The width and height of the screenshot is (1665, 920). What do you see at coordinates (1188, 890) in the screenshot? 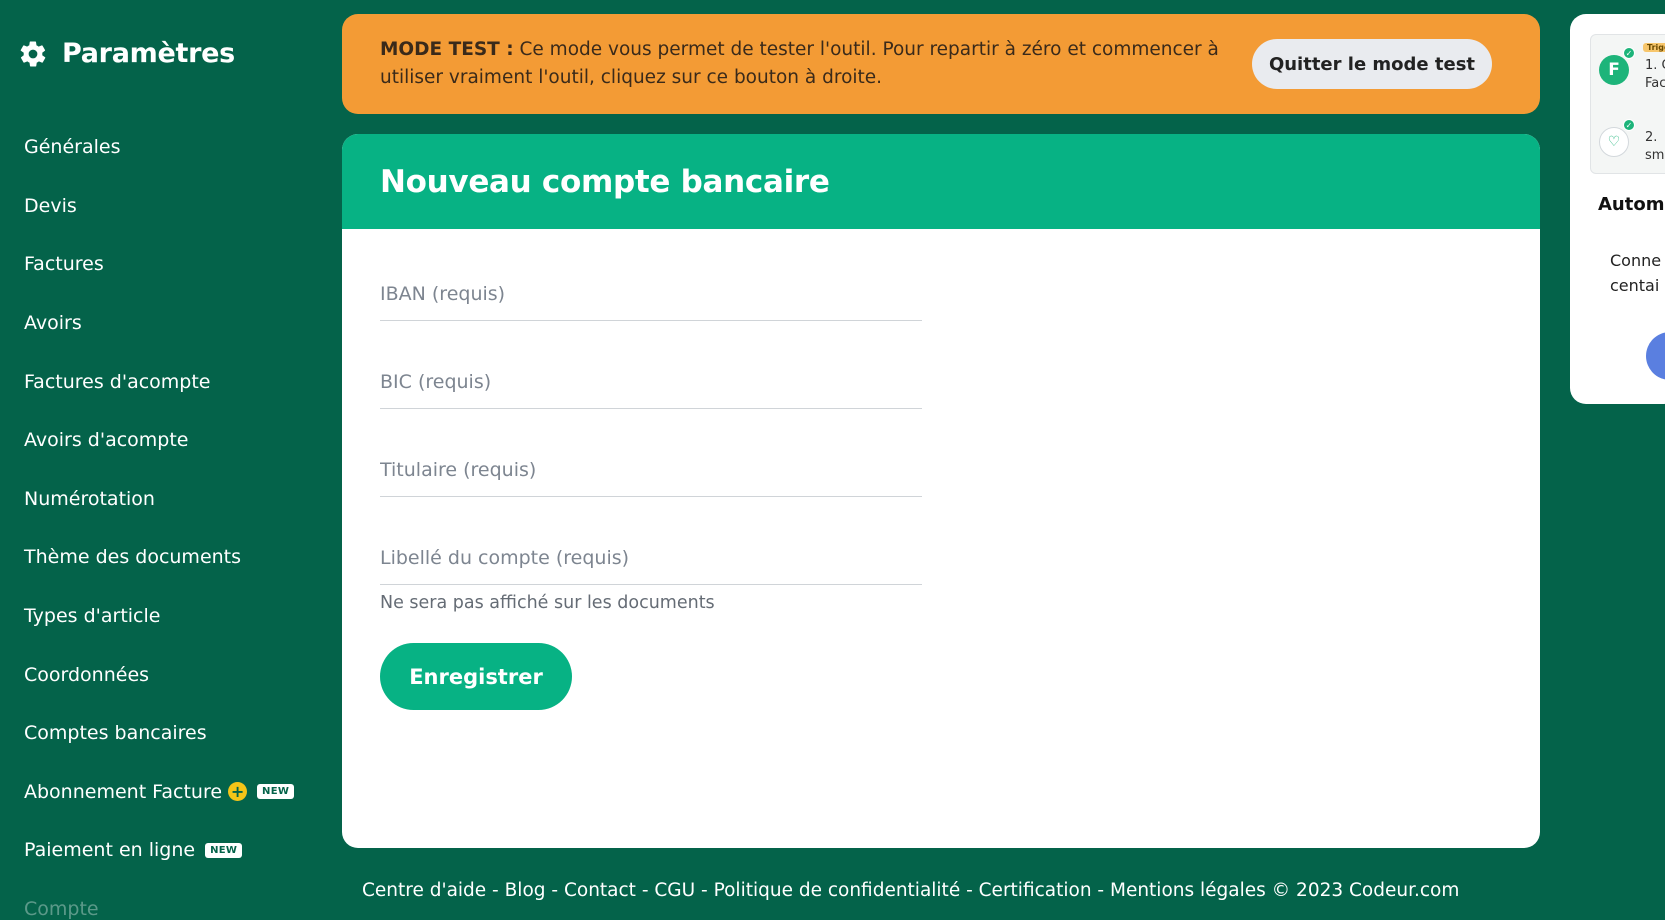
I see `footer-link-legal: Mentions légales` at bounding box center [1188, 890].